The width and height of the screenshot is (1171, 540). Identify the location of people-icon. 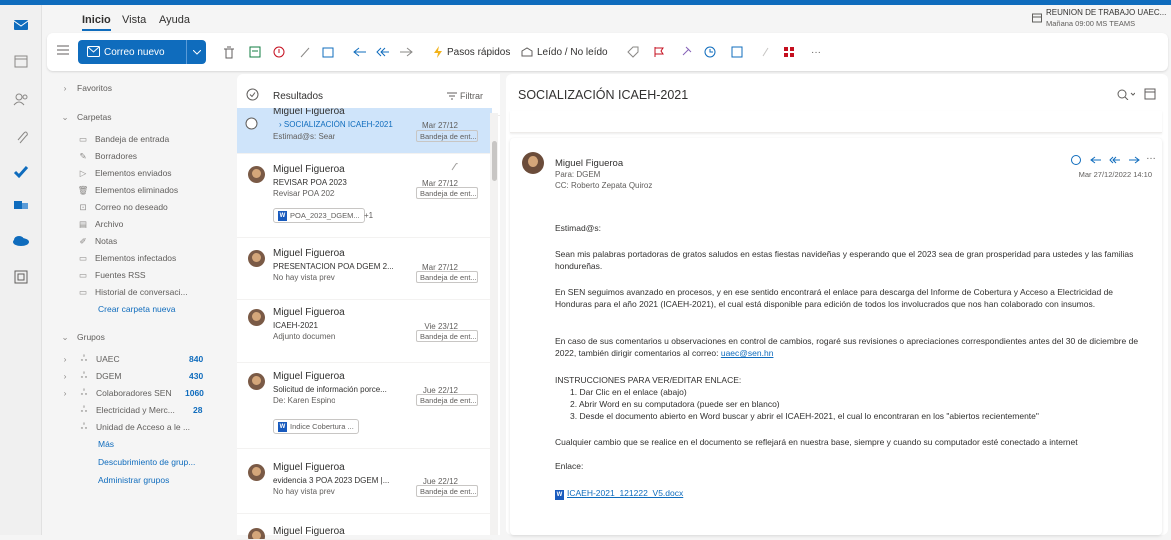
(21, 99).